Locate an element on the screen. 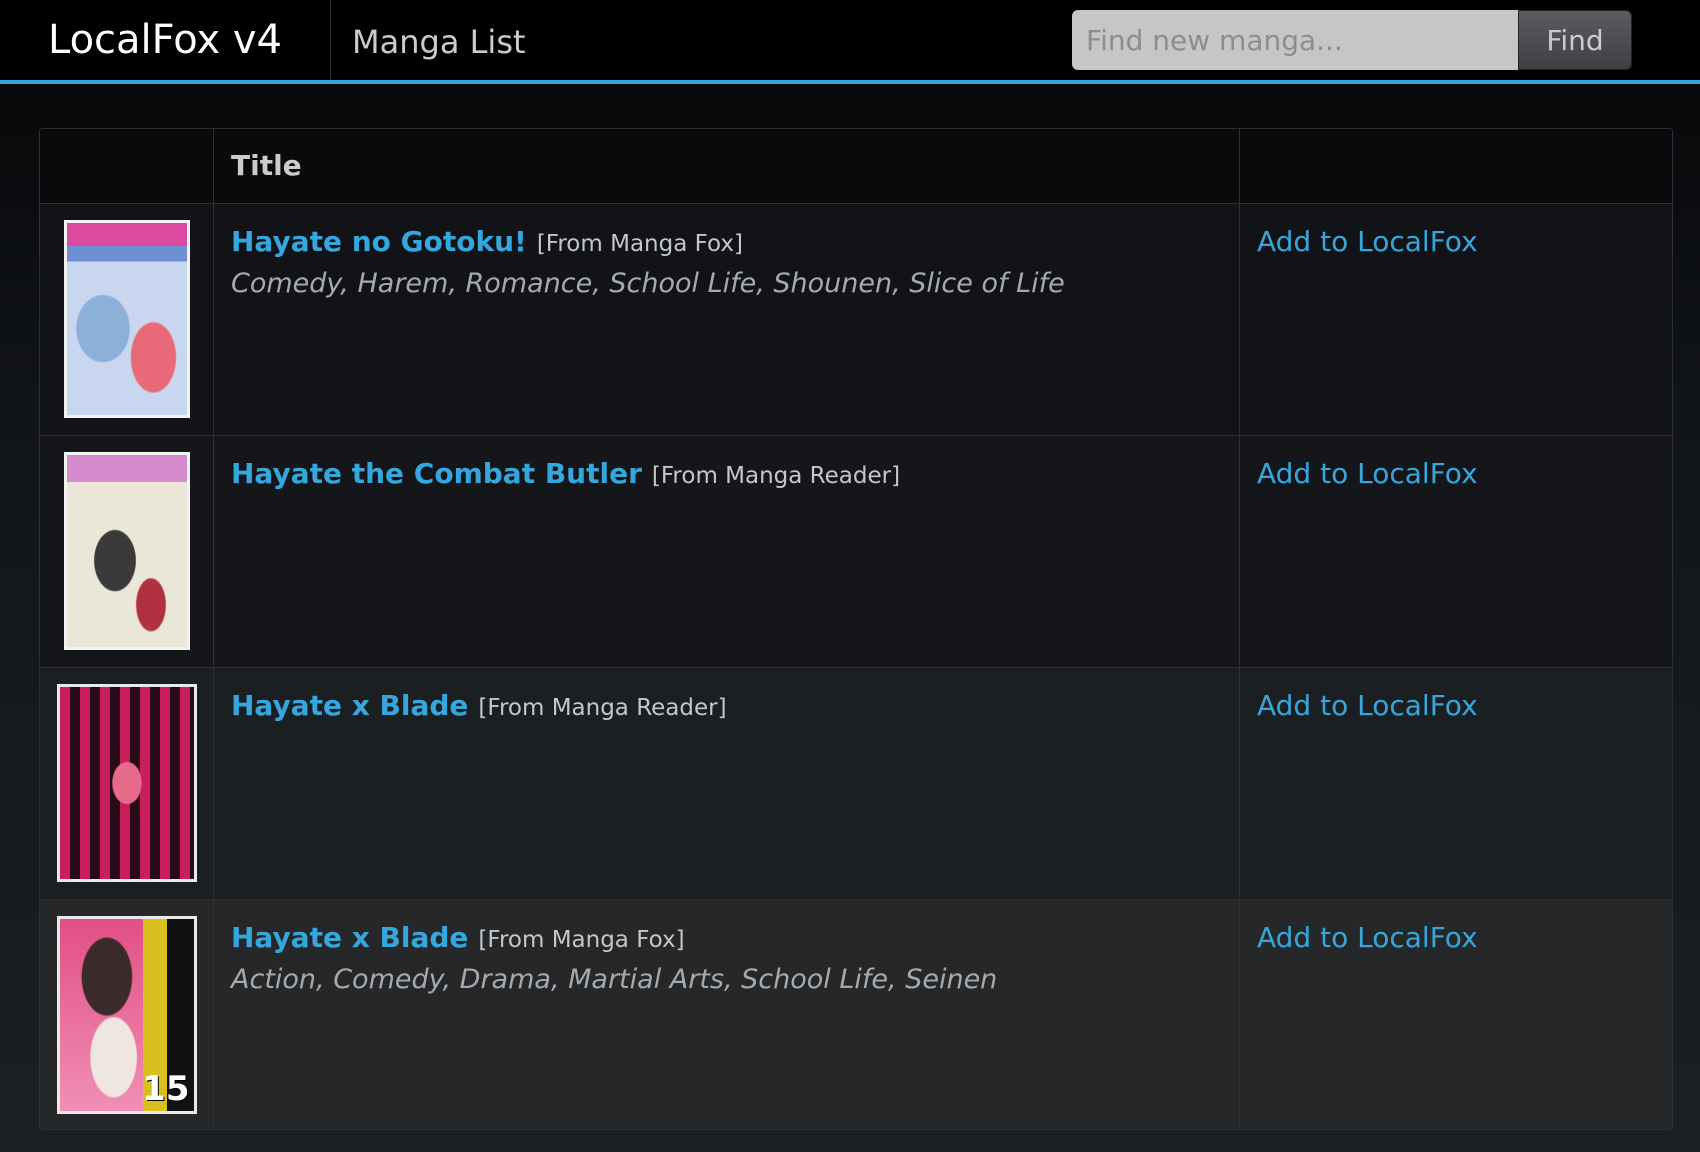 The width and height of the screenshot is (1700, 1152). cover-cell: 15 is located at coordinates (127, 1014).